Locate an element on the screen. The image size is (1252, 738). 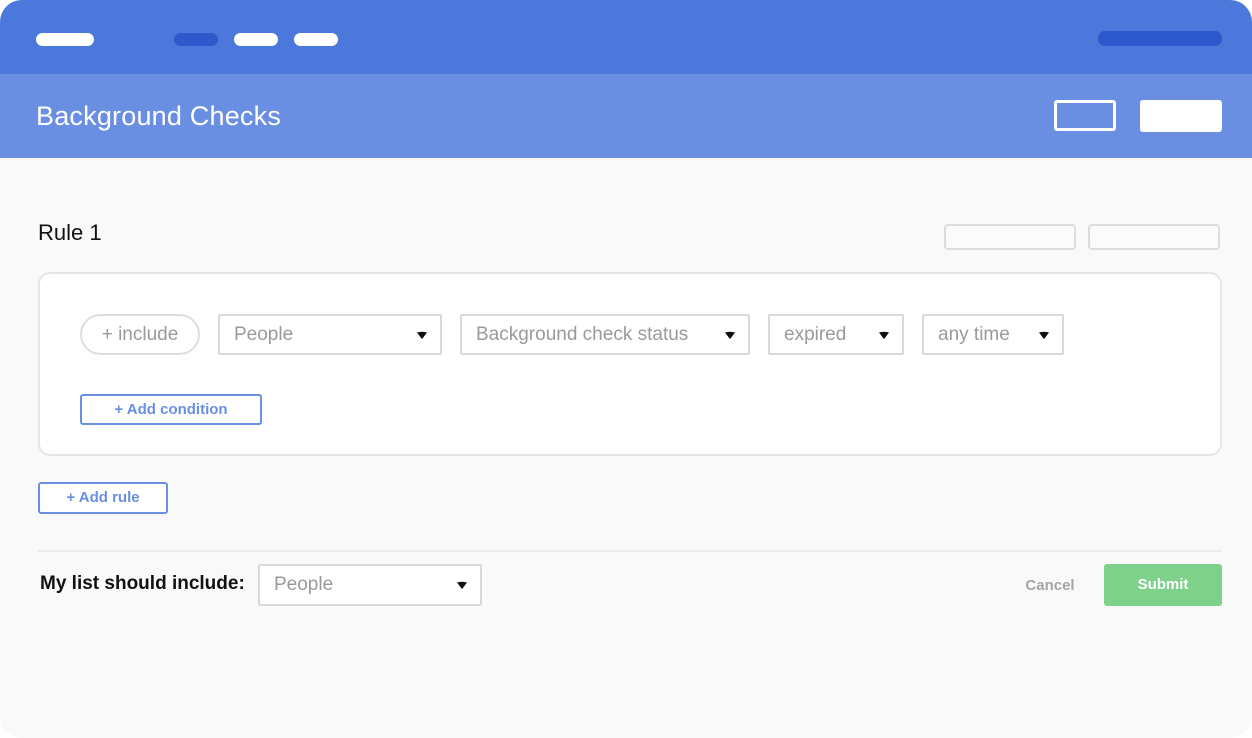
nav-item-active is located at coordinates (196, 39).